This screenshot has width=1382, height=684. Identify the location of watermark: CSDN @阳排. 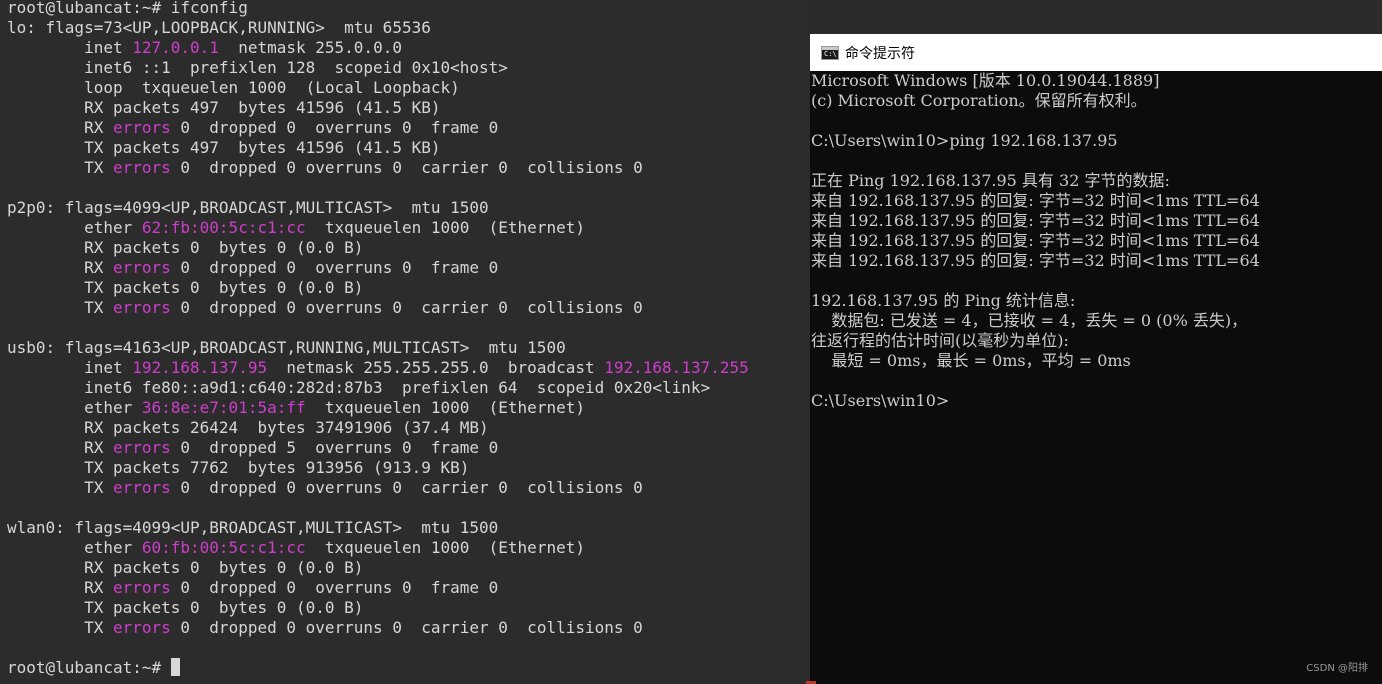
(1337, 668).